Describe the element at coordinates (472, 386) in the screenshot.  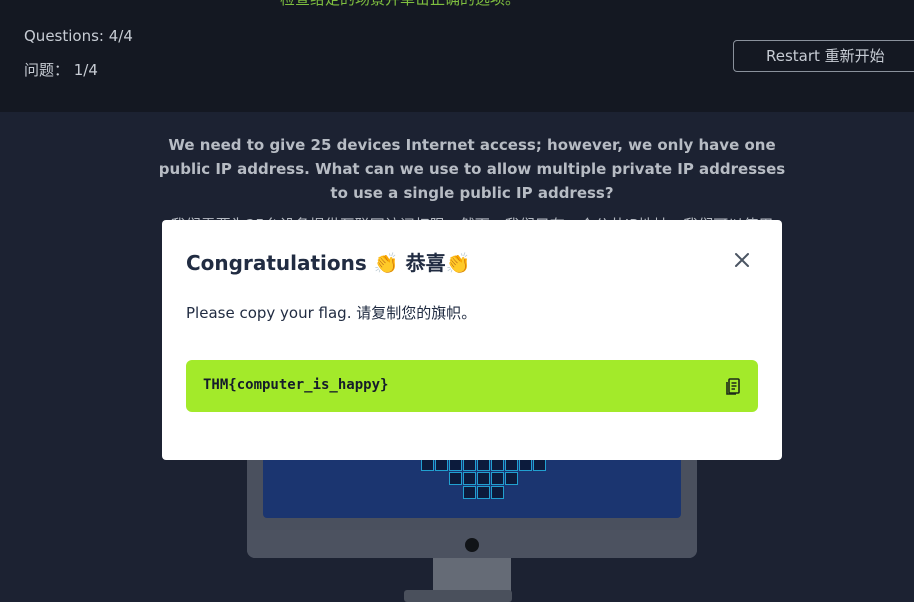
I see `flag-box: THM{computer_is_happy}` at that location.